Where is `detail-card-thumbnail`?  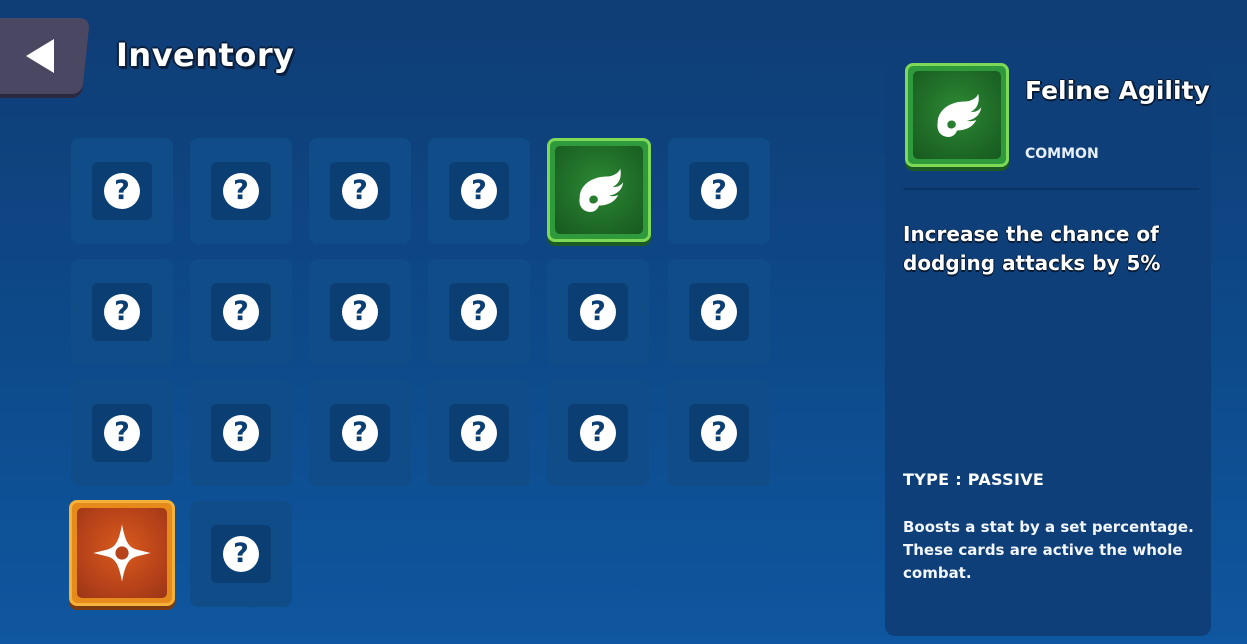
detail-card-thumbnail is located at coordinates (957, 115).